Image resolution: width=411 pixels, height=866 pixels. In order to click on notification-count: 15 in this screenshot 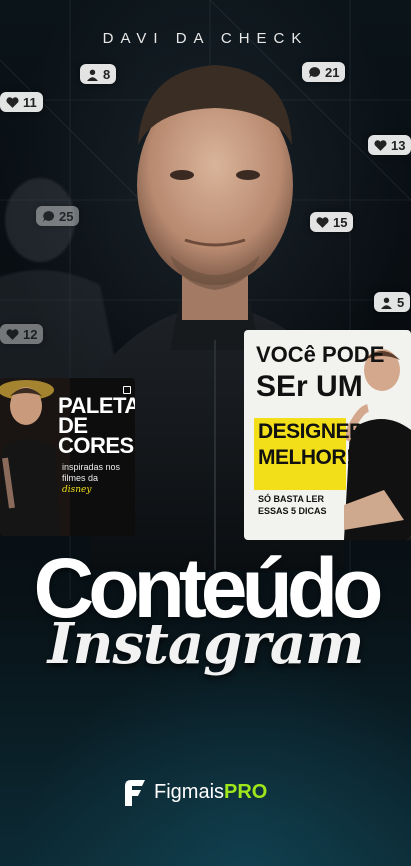, I will do `click(340, 222)`.